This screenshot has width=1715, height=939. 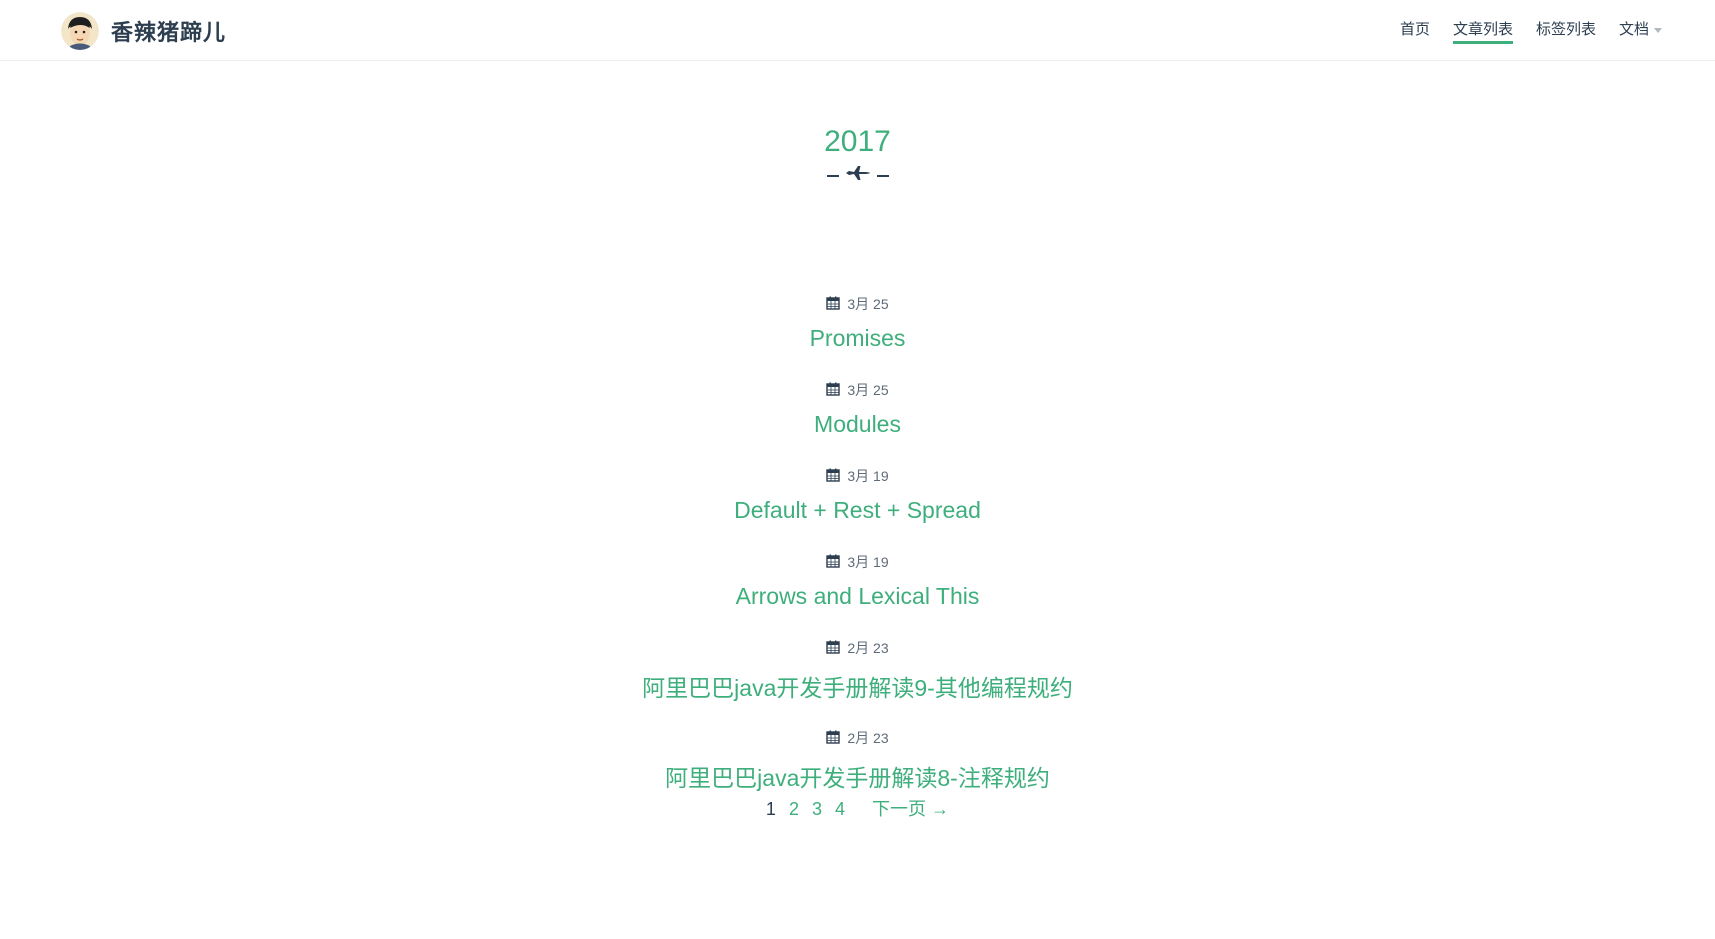 What do you see at coordinates (794, 809) in the screenshot?
I see `page-2-link: 2` at bounding box center [794, 809].